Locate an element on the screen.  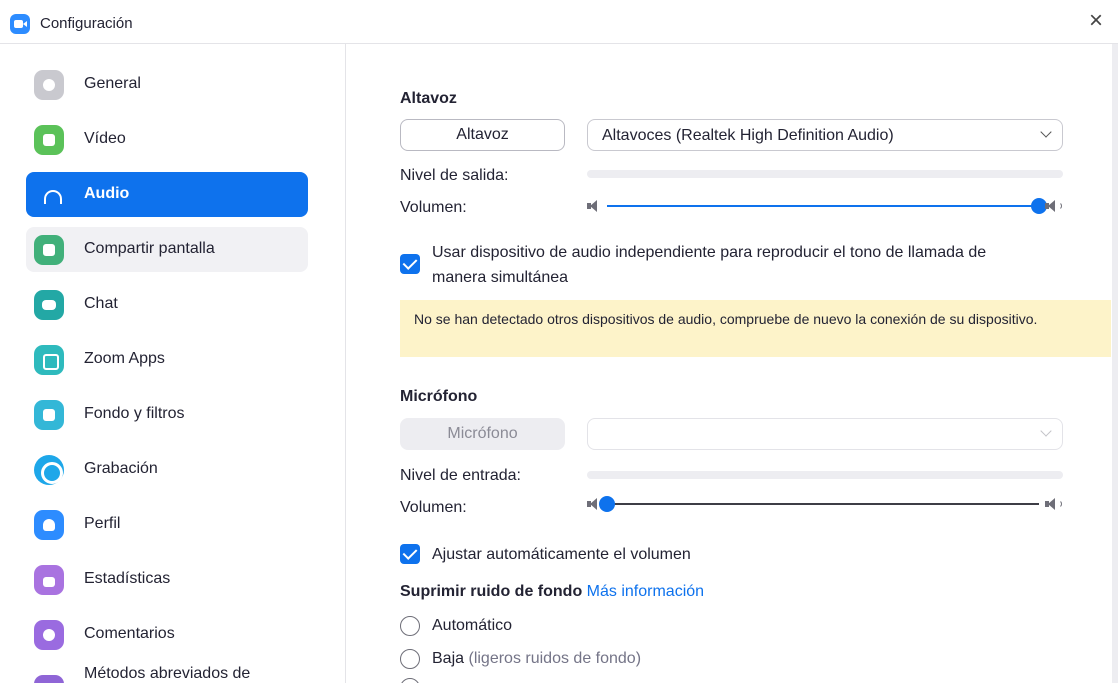
record-icon is located at coordinates (49, 470).